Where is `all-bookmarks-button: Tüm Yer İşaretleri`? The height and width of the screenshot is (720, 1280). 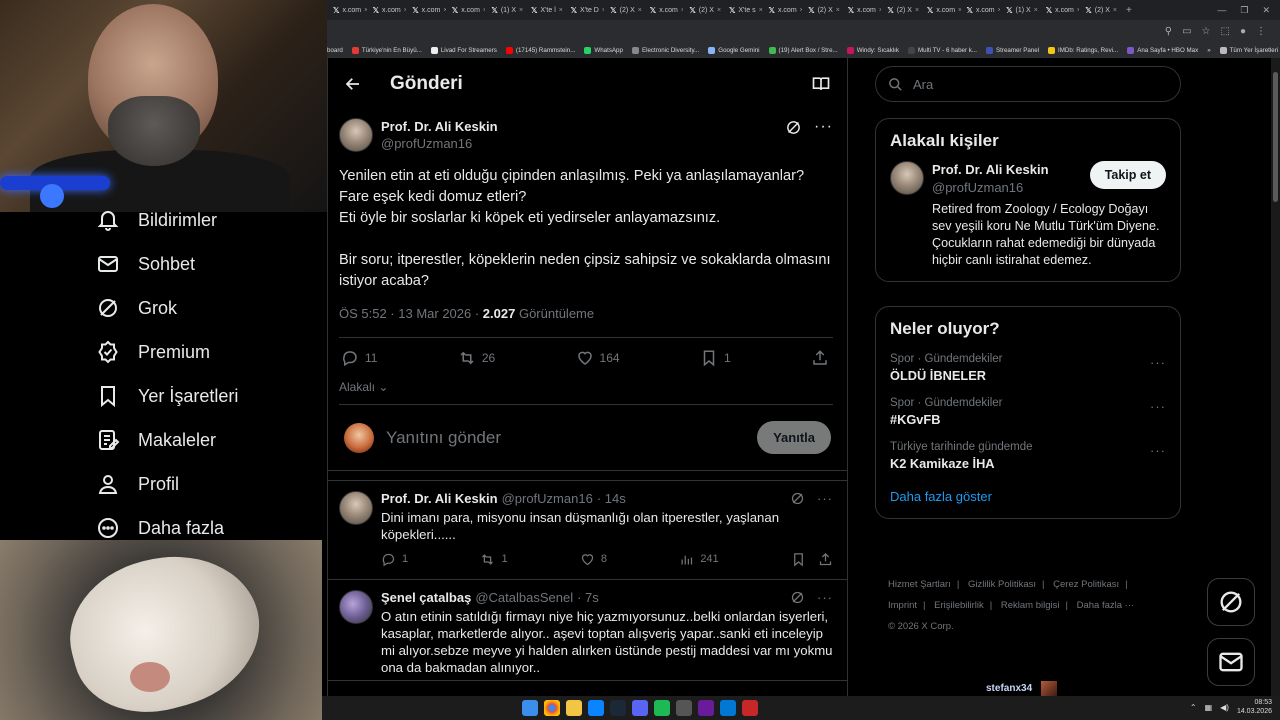 all-bookmarks-button: Tüm Yer İşaretleri is located at coordinates (1249, 50).